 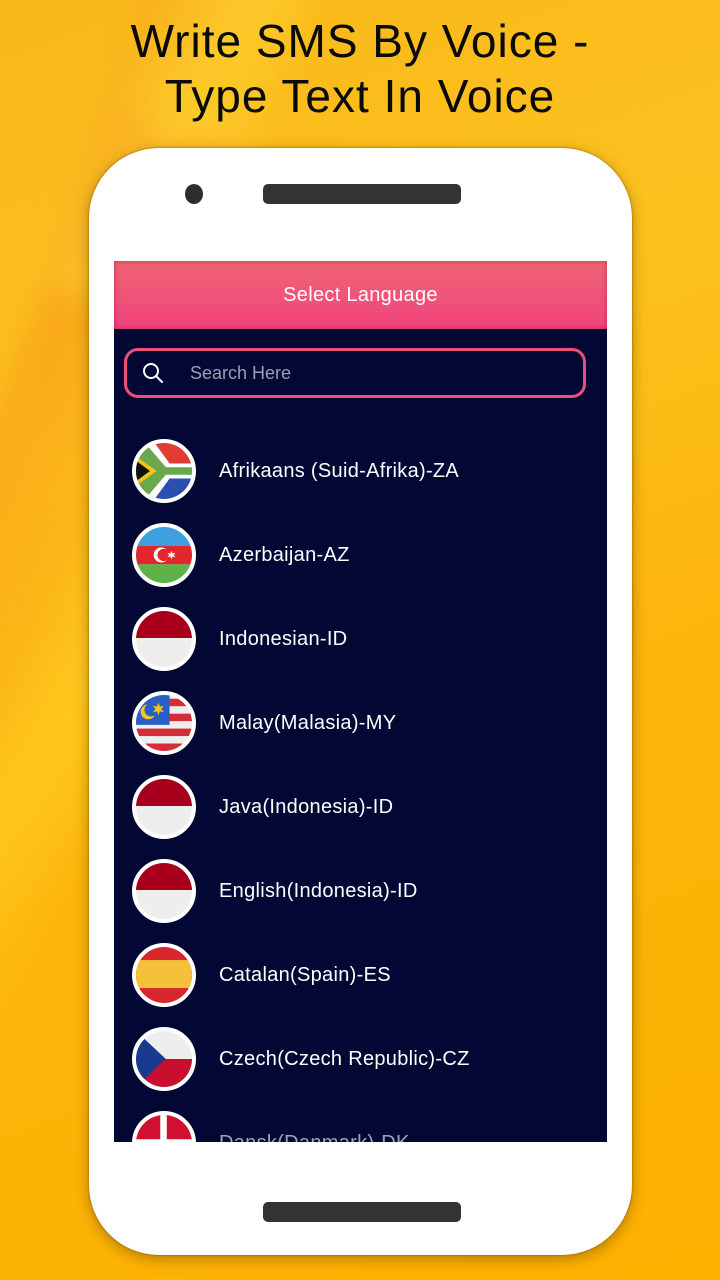 I want to click on language-label: Java(Indonesia)-ID, so click(x=306, y=806).